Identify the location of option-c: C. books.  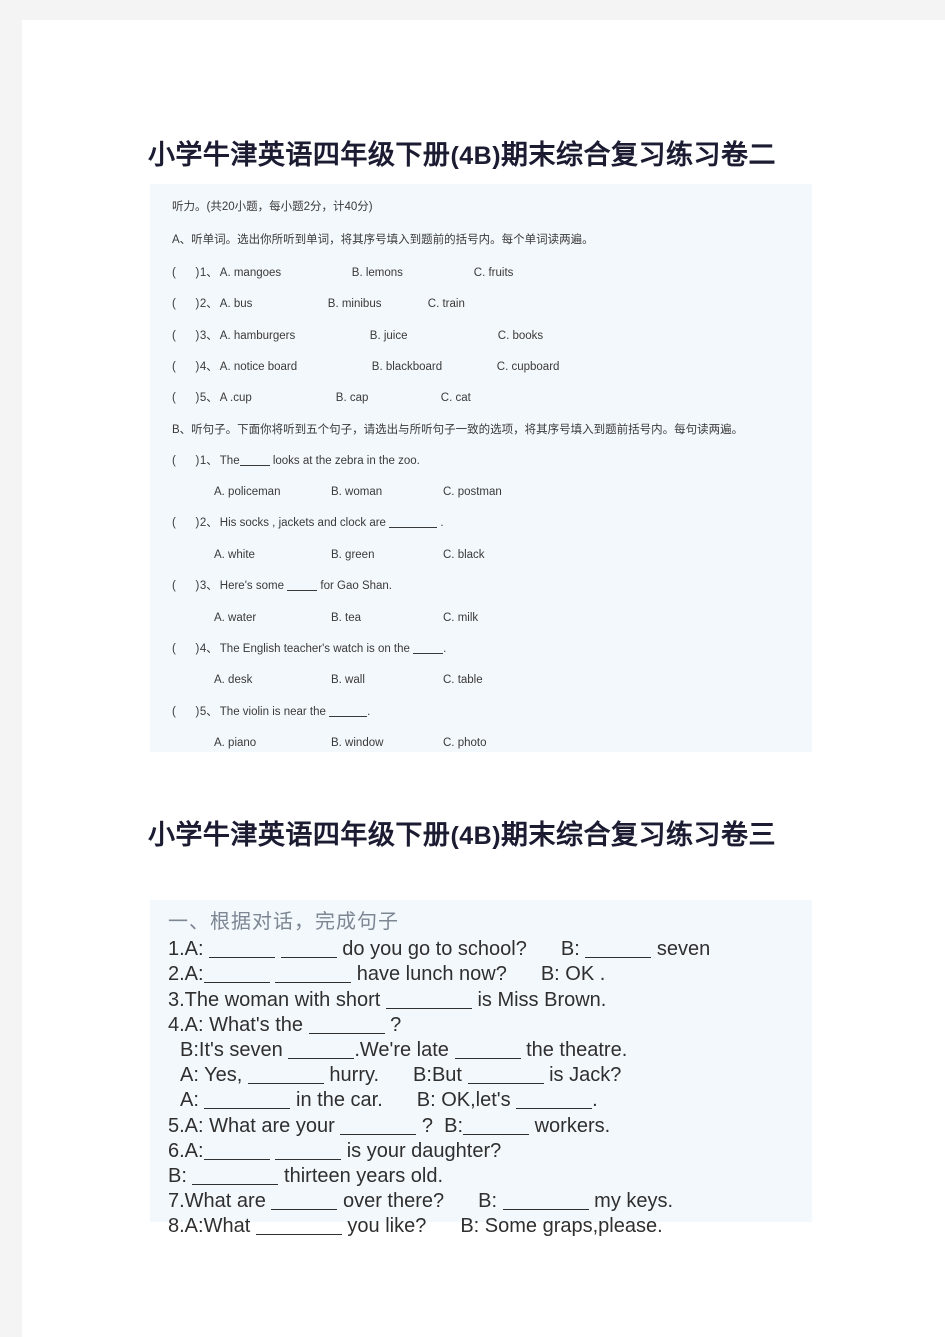
(520, 336).